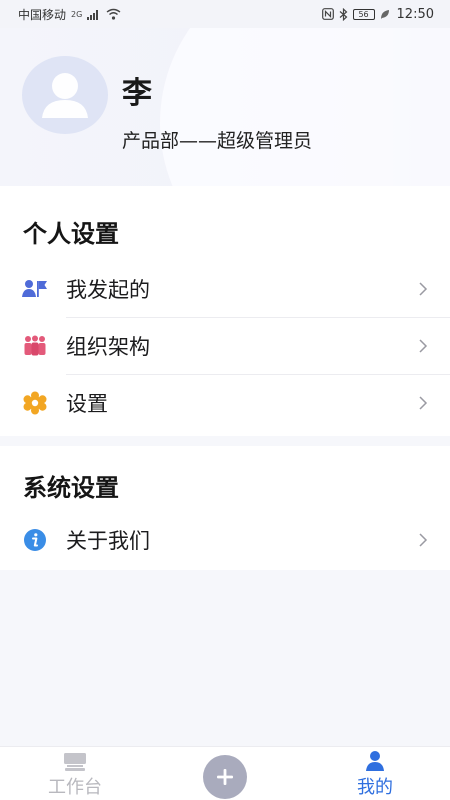 Image resolution: width=450 pixels, height=800 pixels. I want to click on tab-workbench: 工作台, so click(75, 773).